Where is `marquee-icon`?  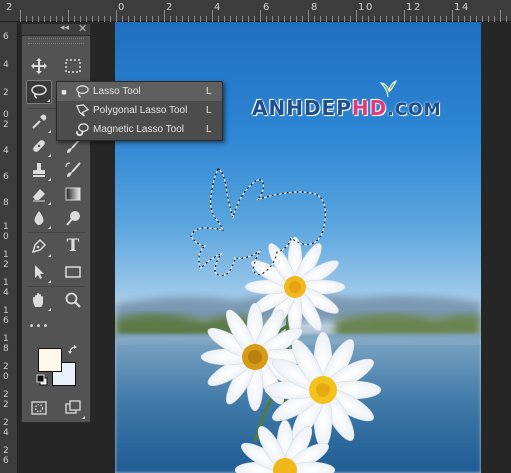
marquee-icon is located at coordinates (73, 66).